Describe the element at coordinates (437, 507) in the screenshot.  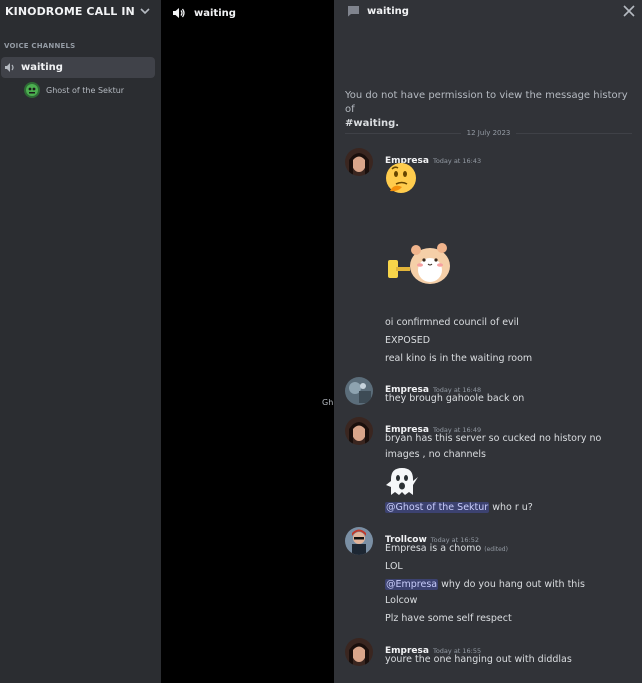
I see `user-mention: @Ghost of the Sektur` at that location.